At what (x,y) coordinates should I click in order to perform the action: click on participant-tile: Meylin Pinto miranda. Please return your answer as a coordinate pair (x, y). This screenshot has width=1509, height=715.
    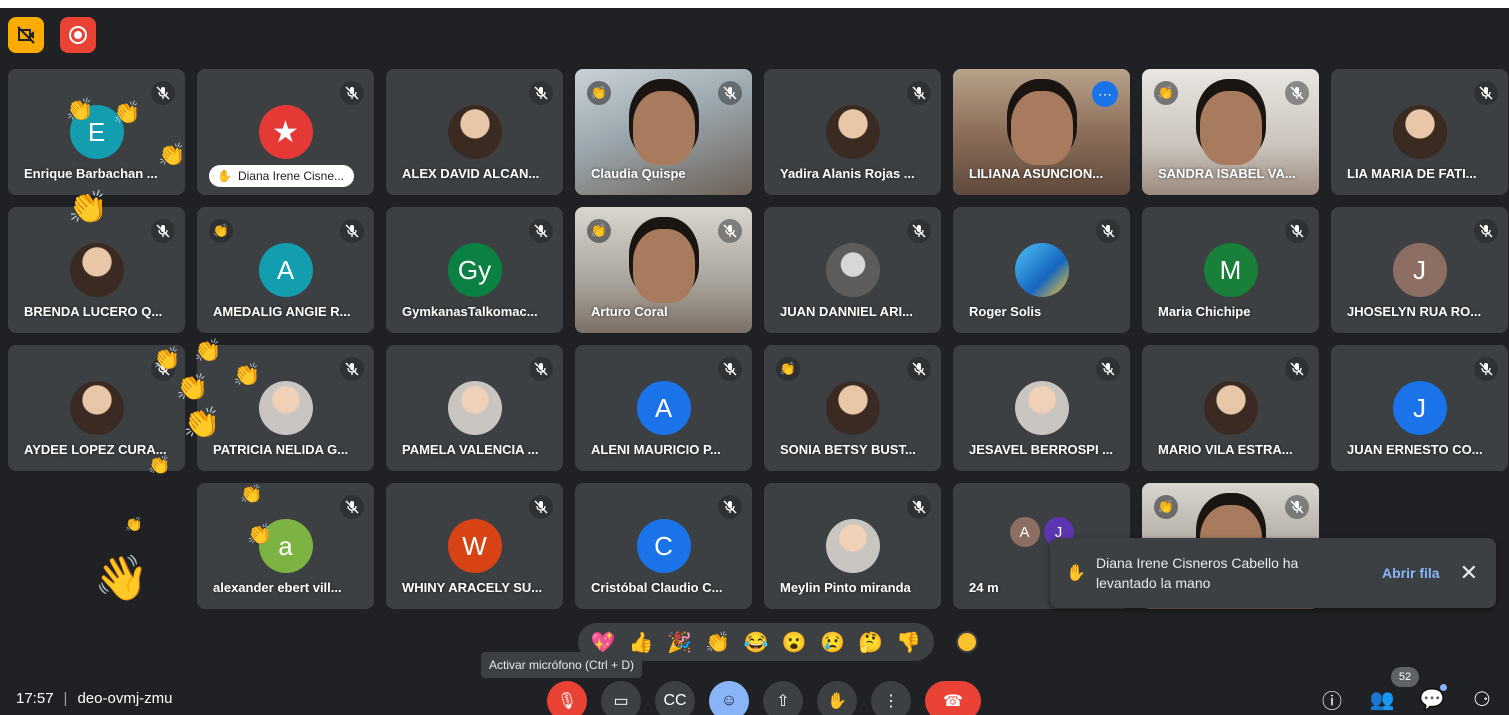
    Looking at the image, I should click on (852, 546).